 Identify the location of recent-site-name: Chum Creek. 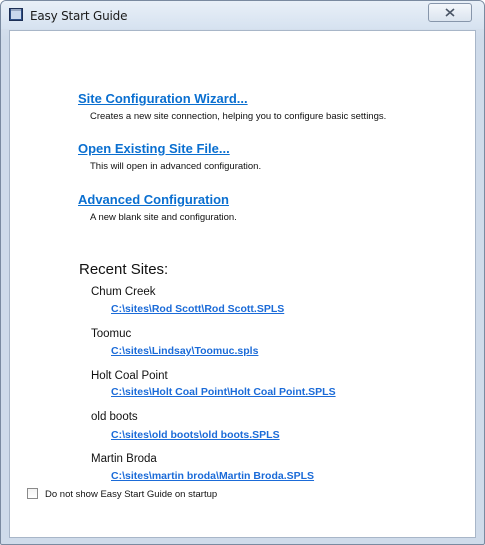
(123, 292).